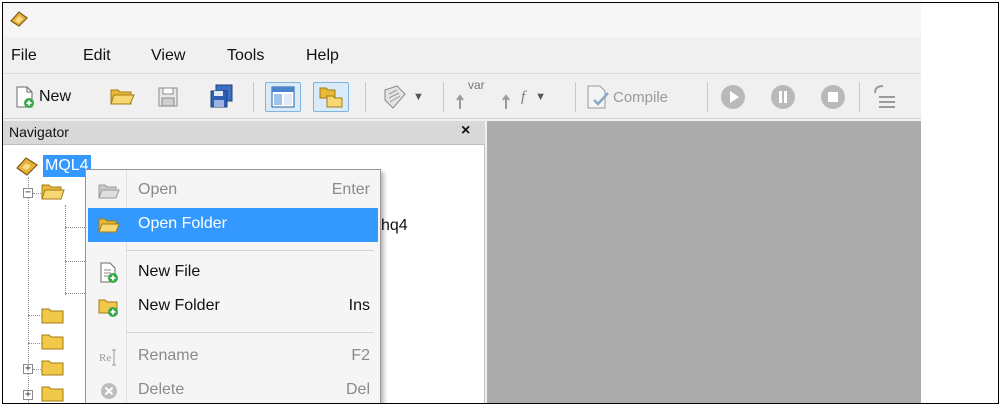 The image size is (1000, 405). What do you see at coordinates (55, 96) in the screenshot?
I see `new-button-label: New` at bounding box center [55, 96].